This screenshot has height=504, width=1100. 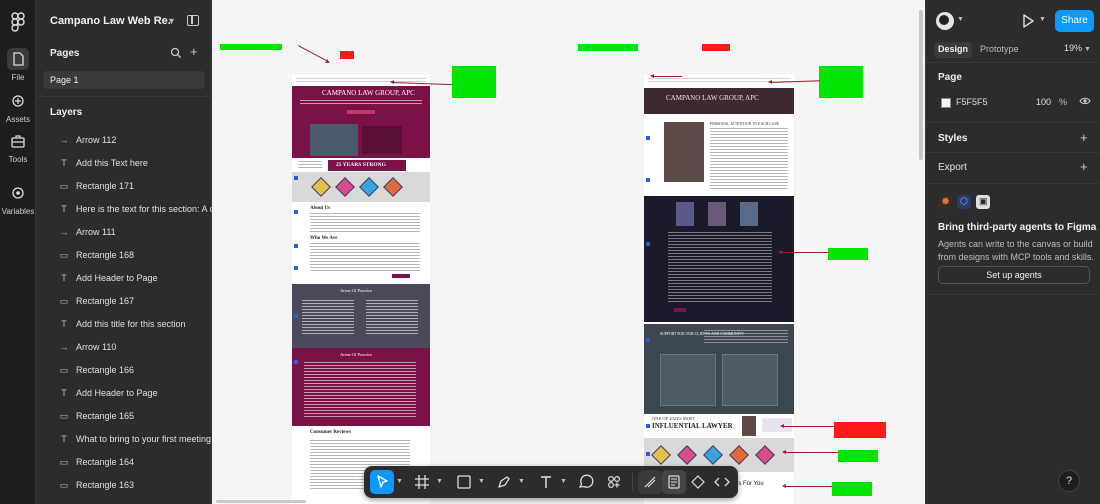 What do you see at coordinates (586, 482) in the screenshot?
I see `comment-tool-button` at bounding box center [586, 482].